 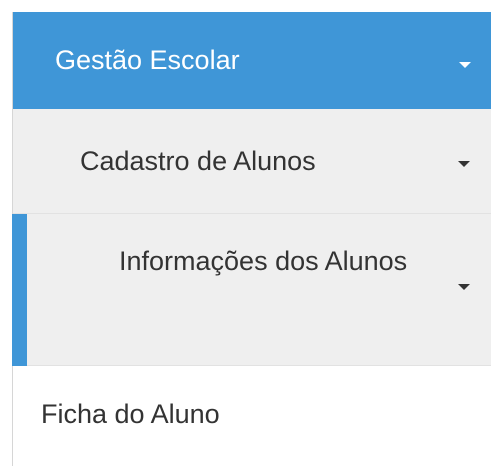 What do you see at coordinates (263, 261) in the screenshot?
I see `submenu-label: Informações dos Alunos` at bounding box center [263, 261].